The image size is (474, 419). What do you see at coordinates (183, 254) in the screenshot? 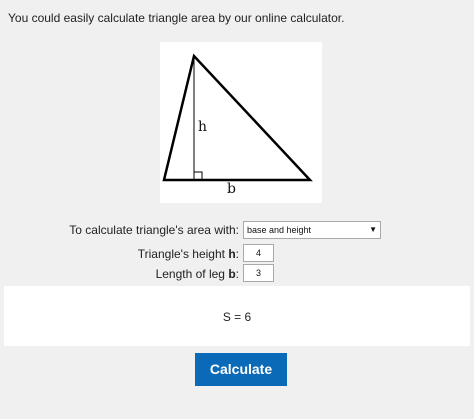
I see `height-field-label-prefix: Triangle's height` at bounding box center [183, 254].